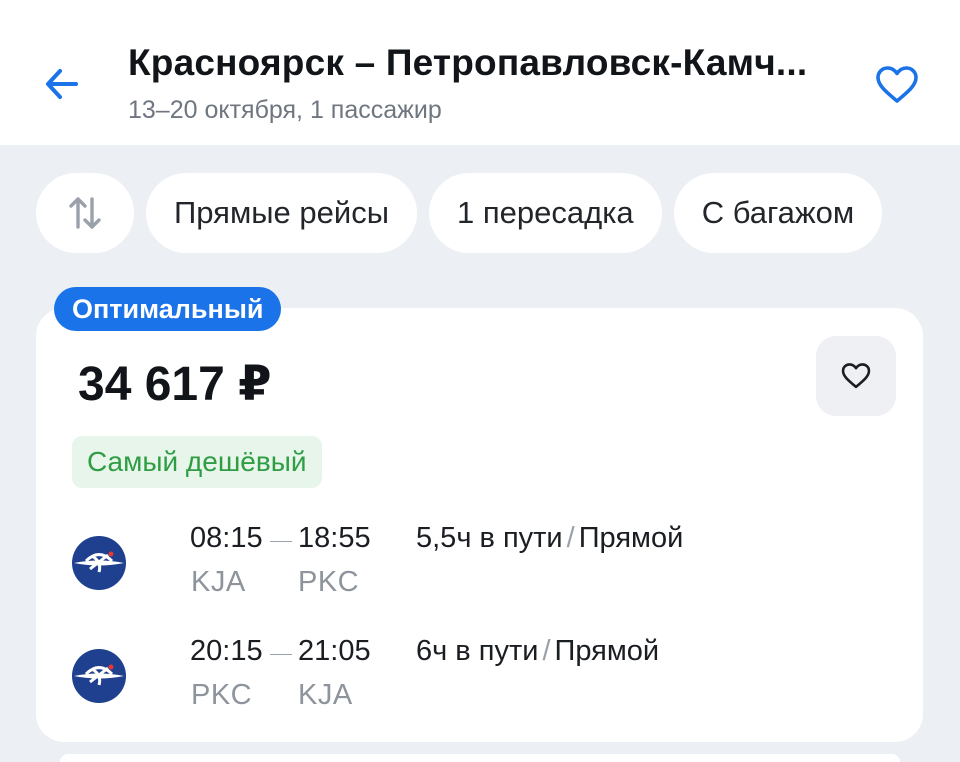  I want to click on arrow-left-icon, so click(62, 84).